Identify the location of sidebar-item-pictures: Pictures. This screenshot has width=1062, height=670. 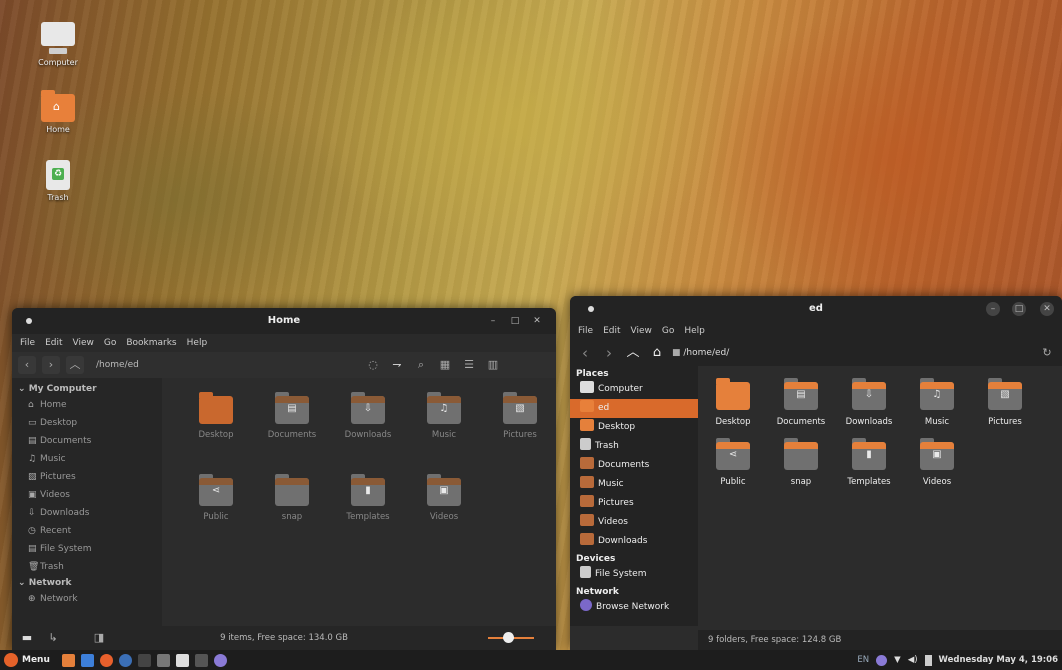
(634, 503).